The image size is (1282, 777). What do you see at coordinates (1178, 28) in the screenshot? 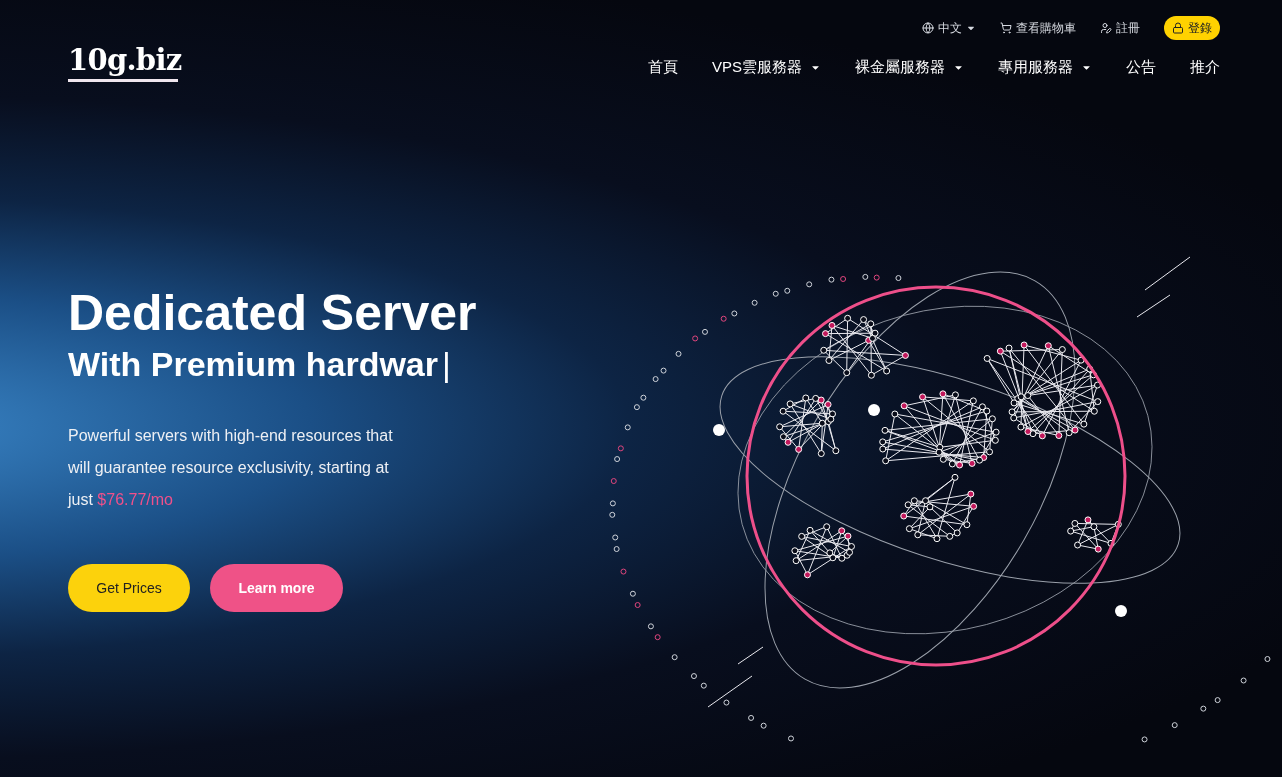
I see `lock-icon` at bounding box center [1178, 28].